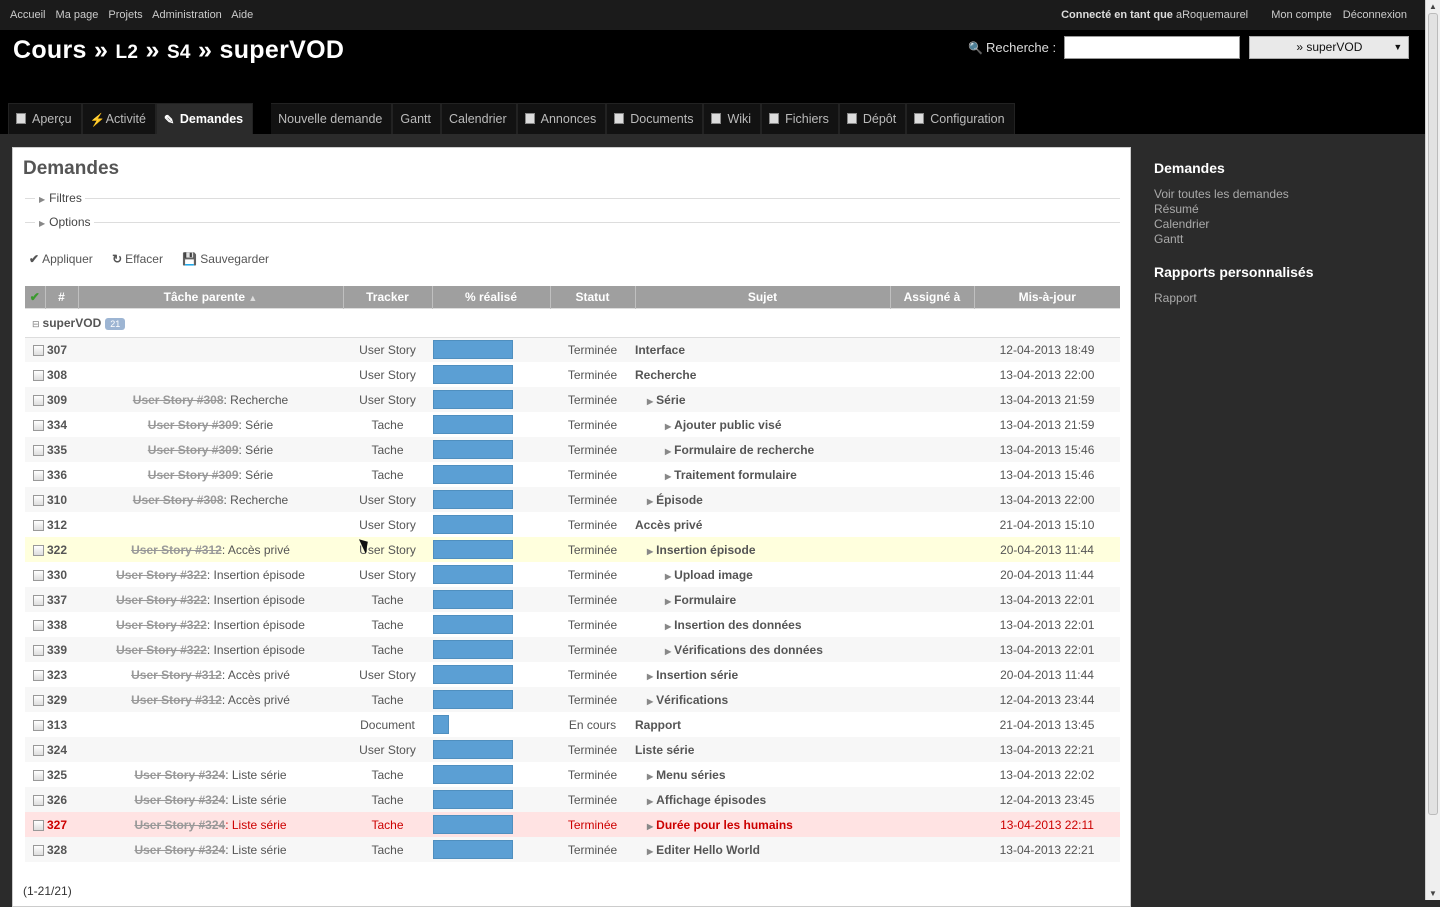 The height and width of the screenshot is (907, 1440). What do you see at coordinates (1329, 47) in the screenshot?
I see `project-jump-select: » superVOD ▼` at bounding box center [1329, 47].